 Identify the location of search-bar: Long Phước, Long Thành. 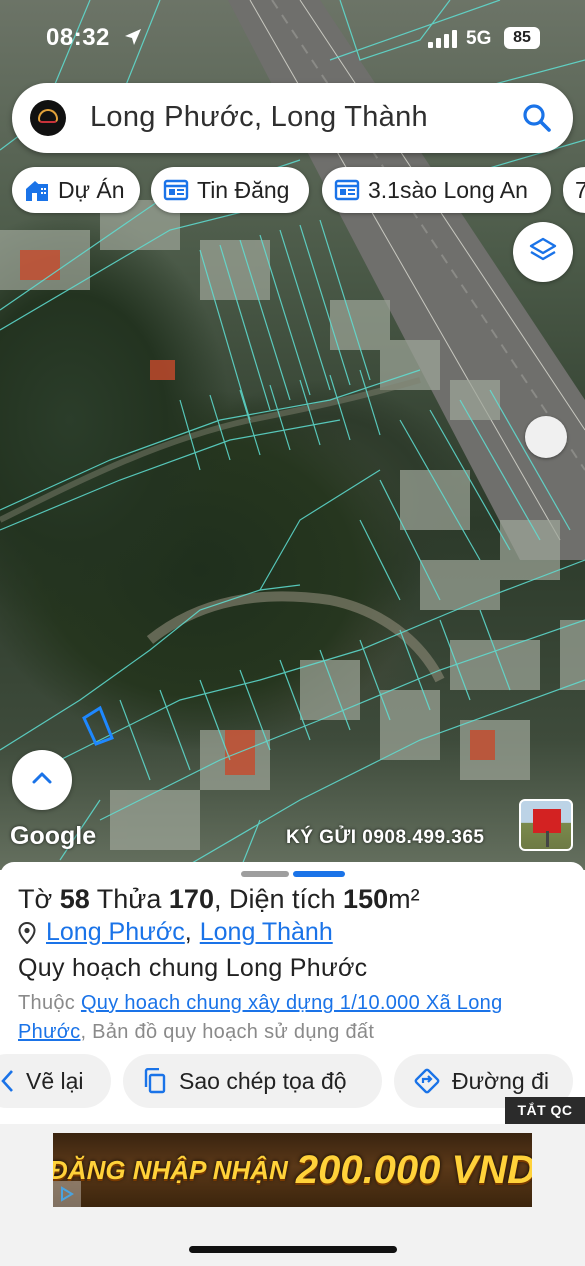
(292, 118).